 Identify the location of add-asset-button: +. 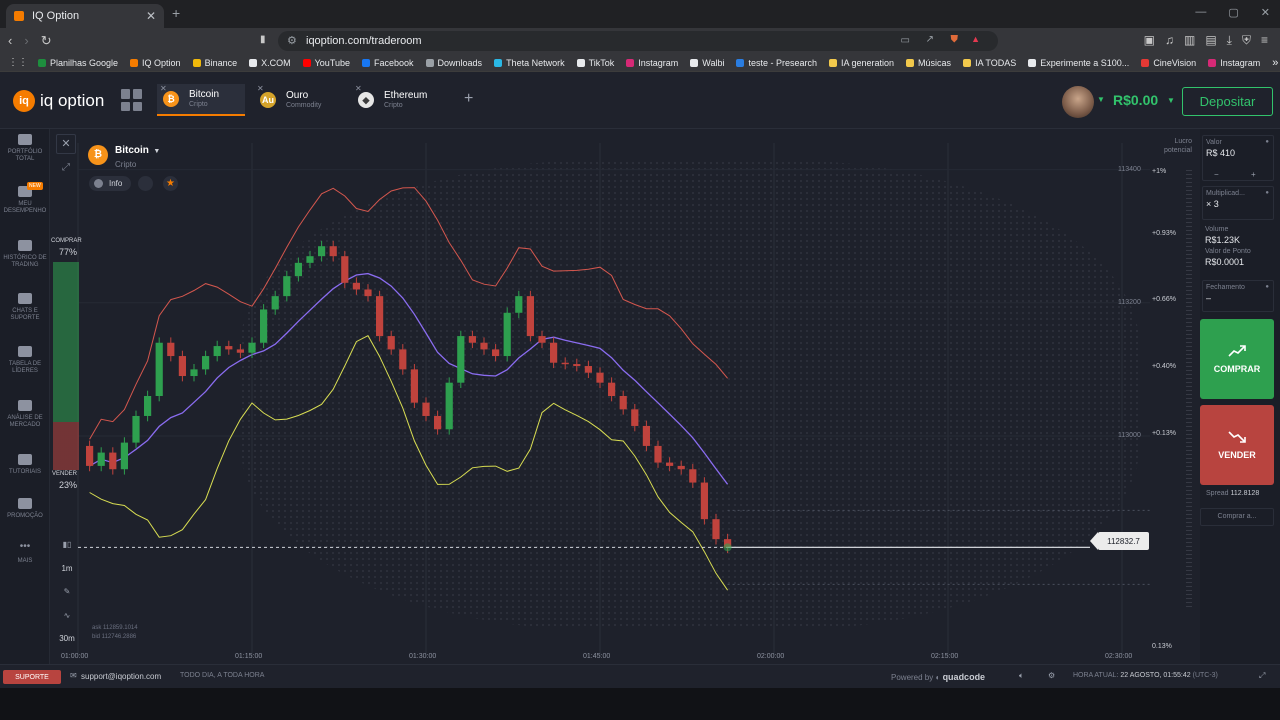
(468, 99).